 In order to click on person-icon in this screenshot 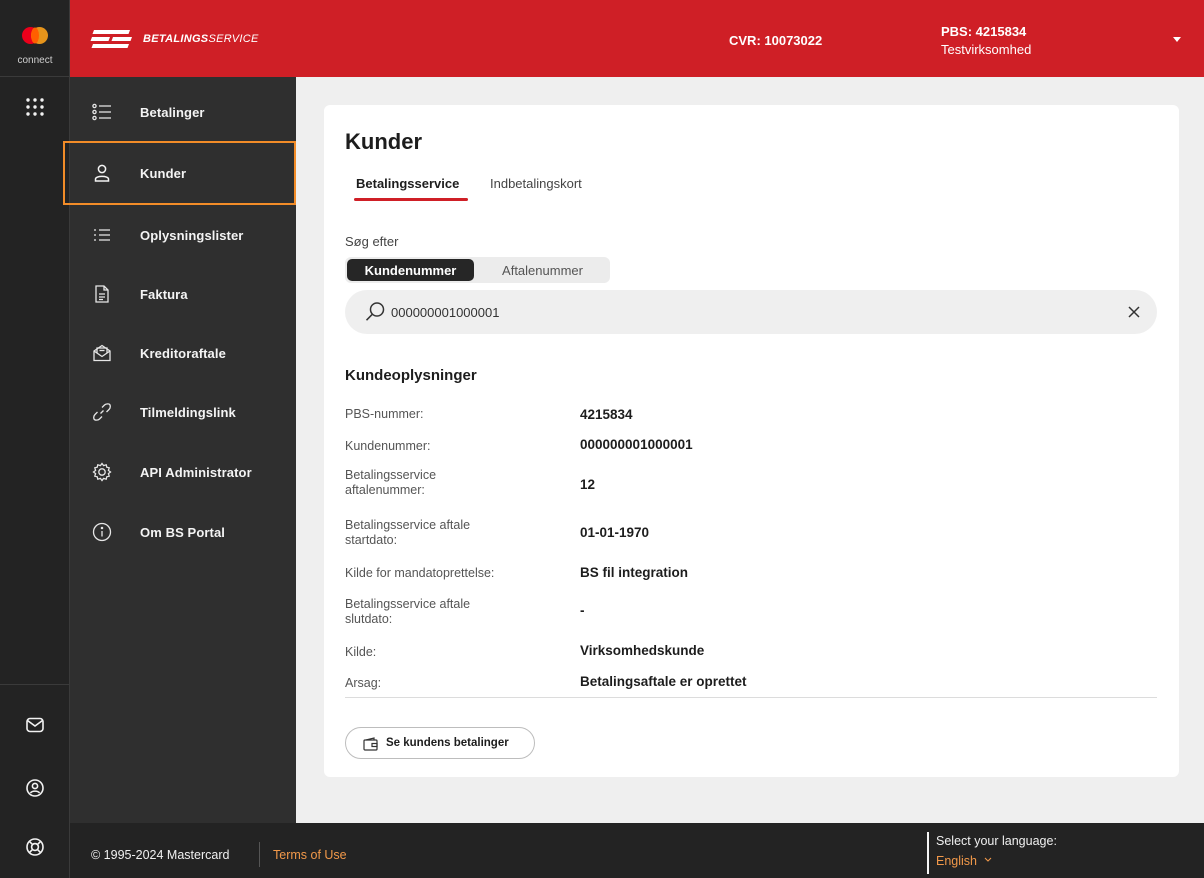, I will do `click(102, 173)`.